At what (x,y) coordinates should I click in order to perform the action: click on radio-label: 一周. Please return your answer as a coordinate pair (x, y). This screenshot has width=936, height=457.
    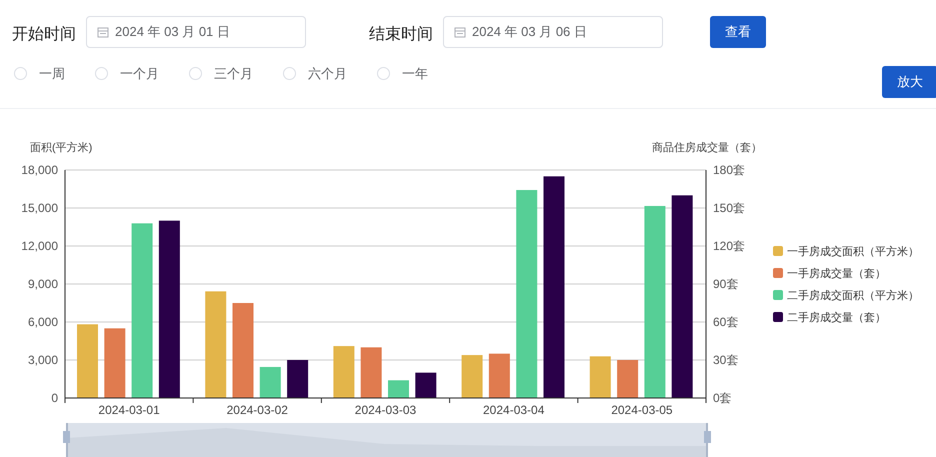
    Looking at the image, I should click on (52, 74).